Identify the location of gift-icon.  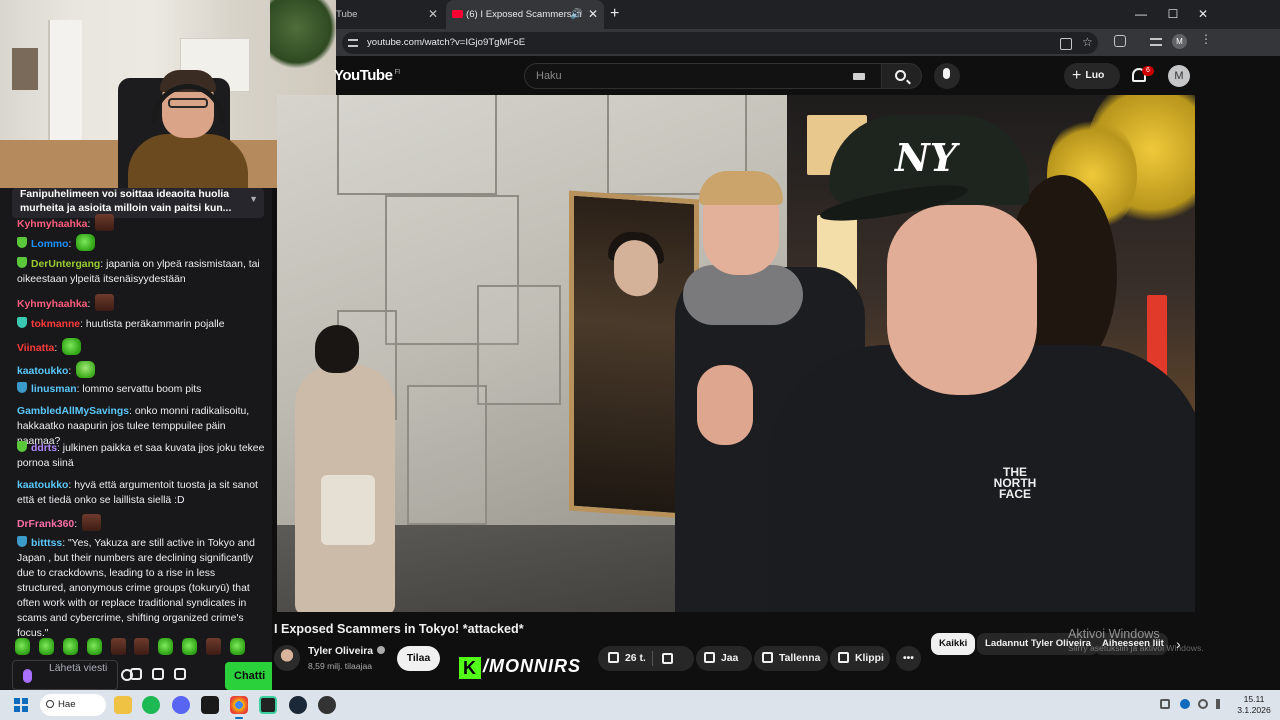
(158, 674).